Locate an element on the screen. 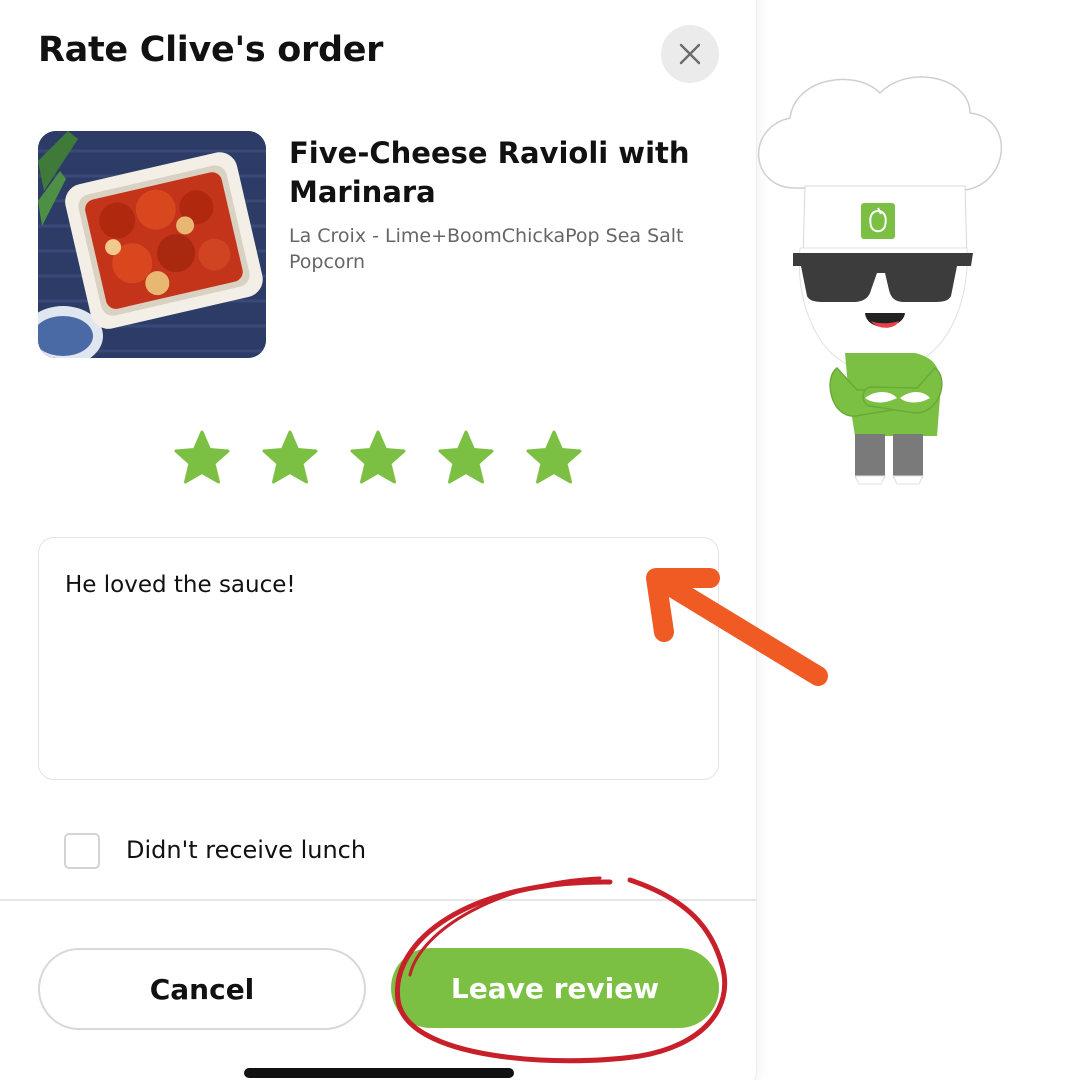 The width and height of the screenshot is (1080, 1080). didnt-receive-checkbox is located at coordinates (82, 851).